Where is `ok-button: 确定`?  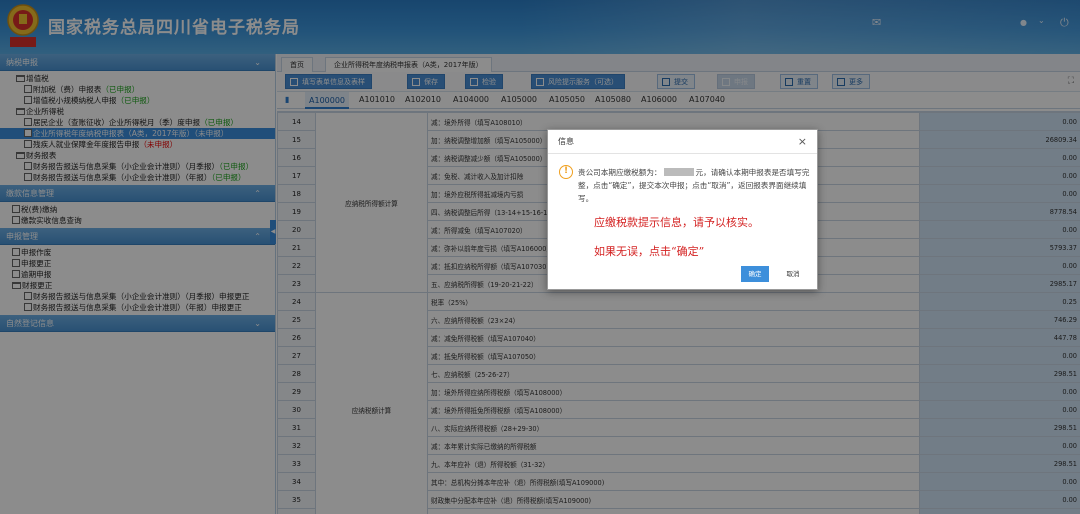 ok-button: 确定 is located at coordinates (755, 274).